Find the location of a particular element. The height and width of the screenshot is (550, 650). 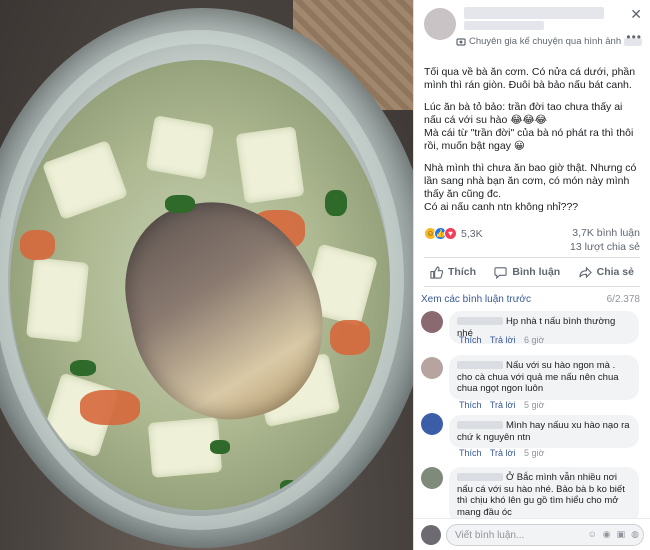

author-name-redacted is located at coordinates (534, 13).